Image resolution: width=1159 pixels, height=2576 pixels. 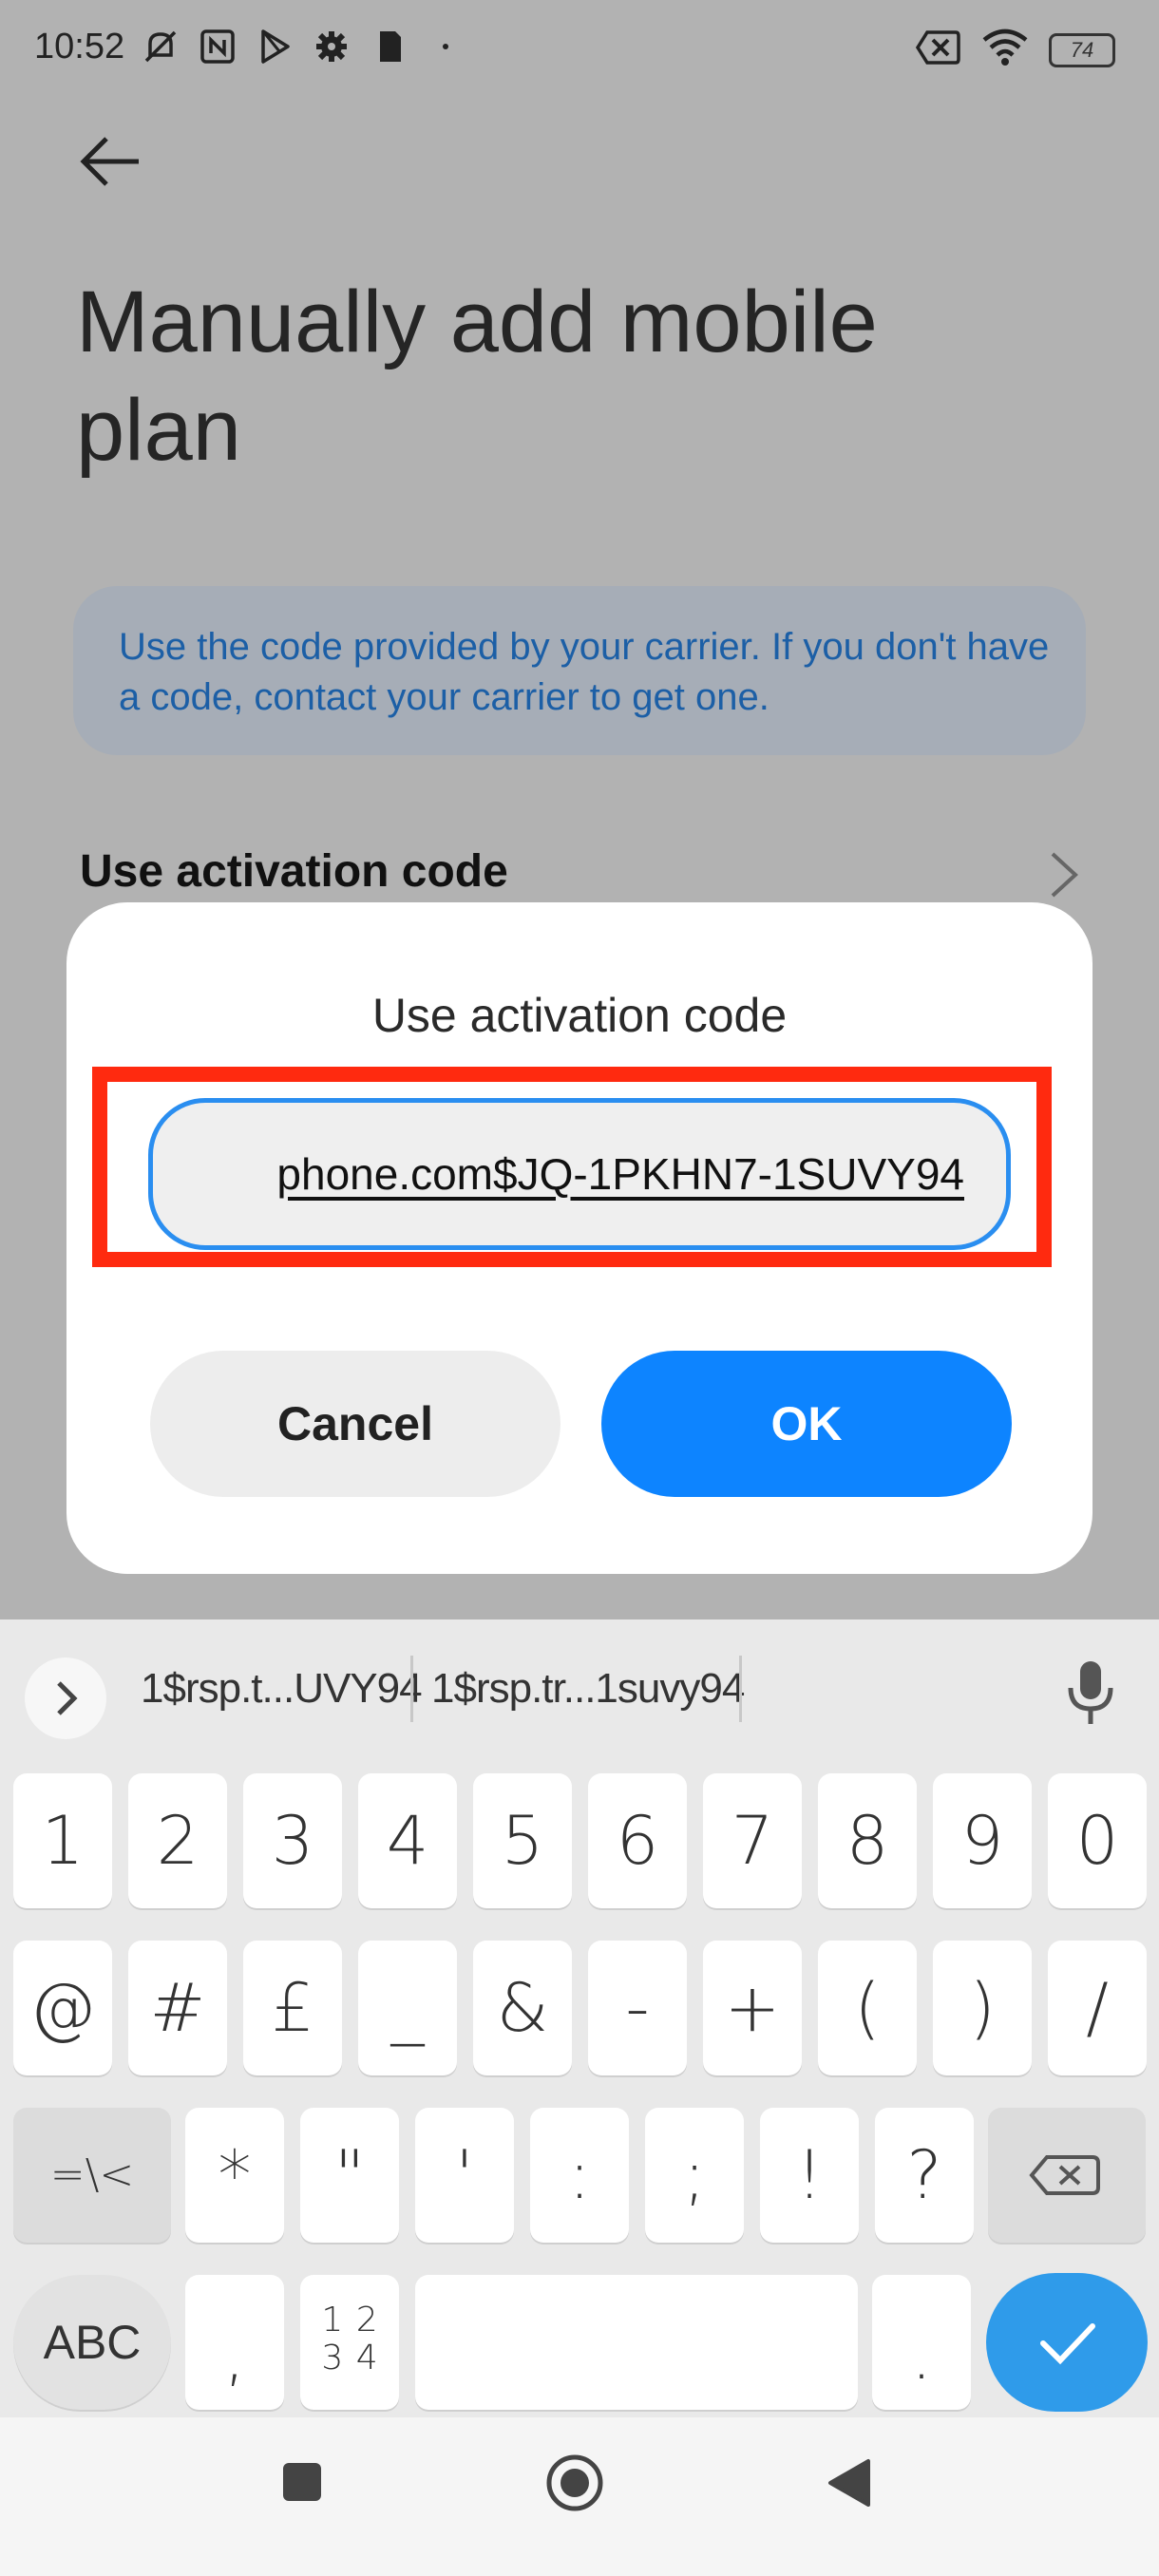 What do you see at coordinates (867, 2008) in the screenshot?
I see `key-open-paren: (` at bounding box center [867, 2008].